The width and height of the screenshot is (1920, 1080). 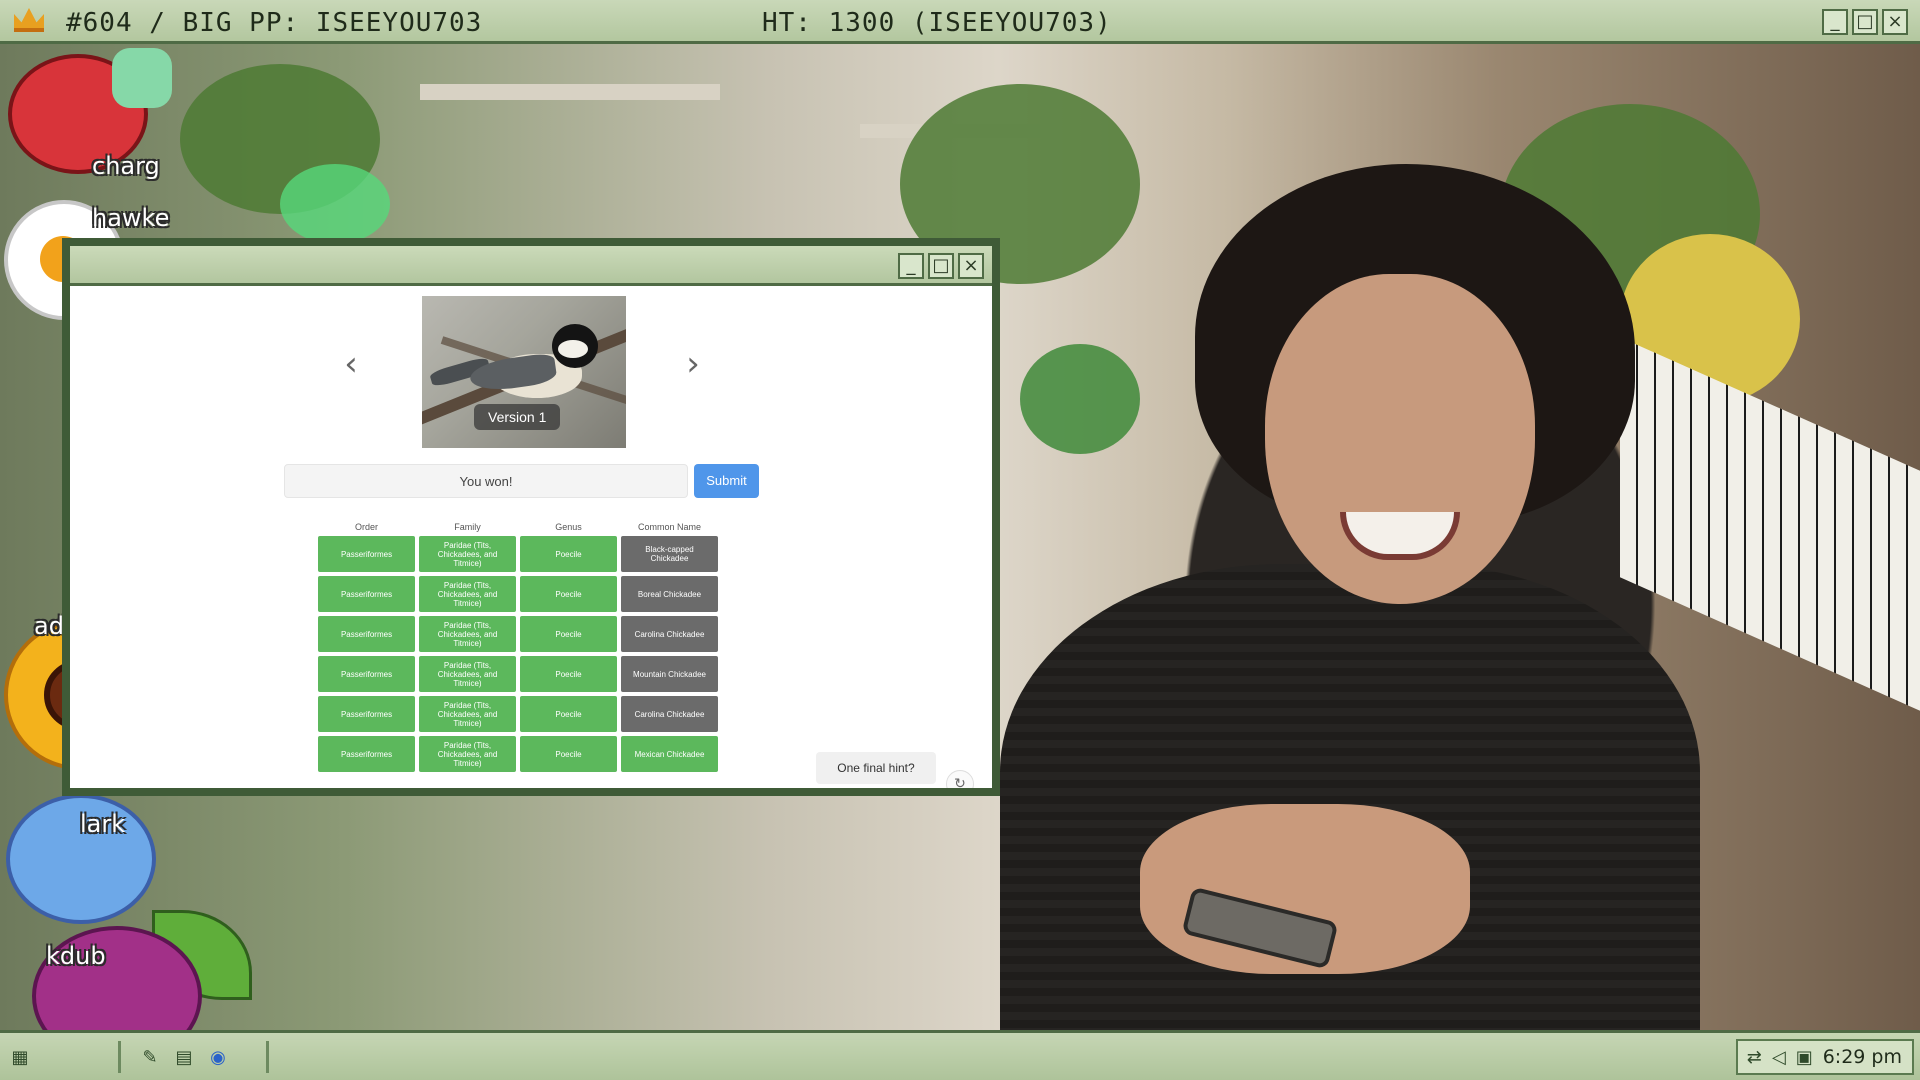 I want to click on morning-glory: lark, so click(x=85, y=855).